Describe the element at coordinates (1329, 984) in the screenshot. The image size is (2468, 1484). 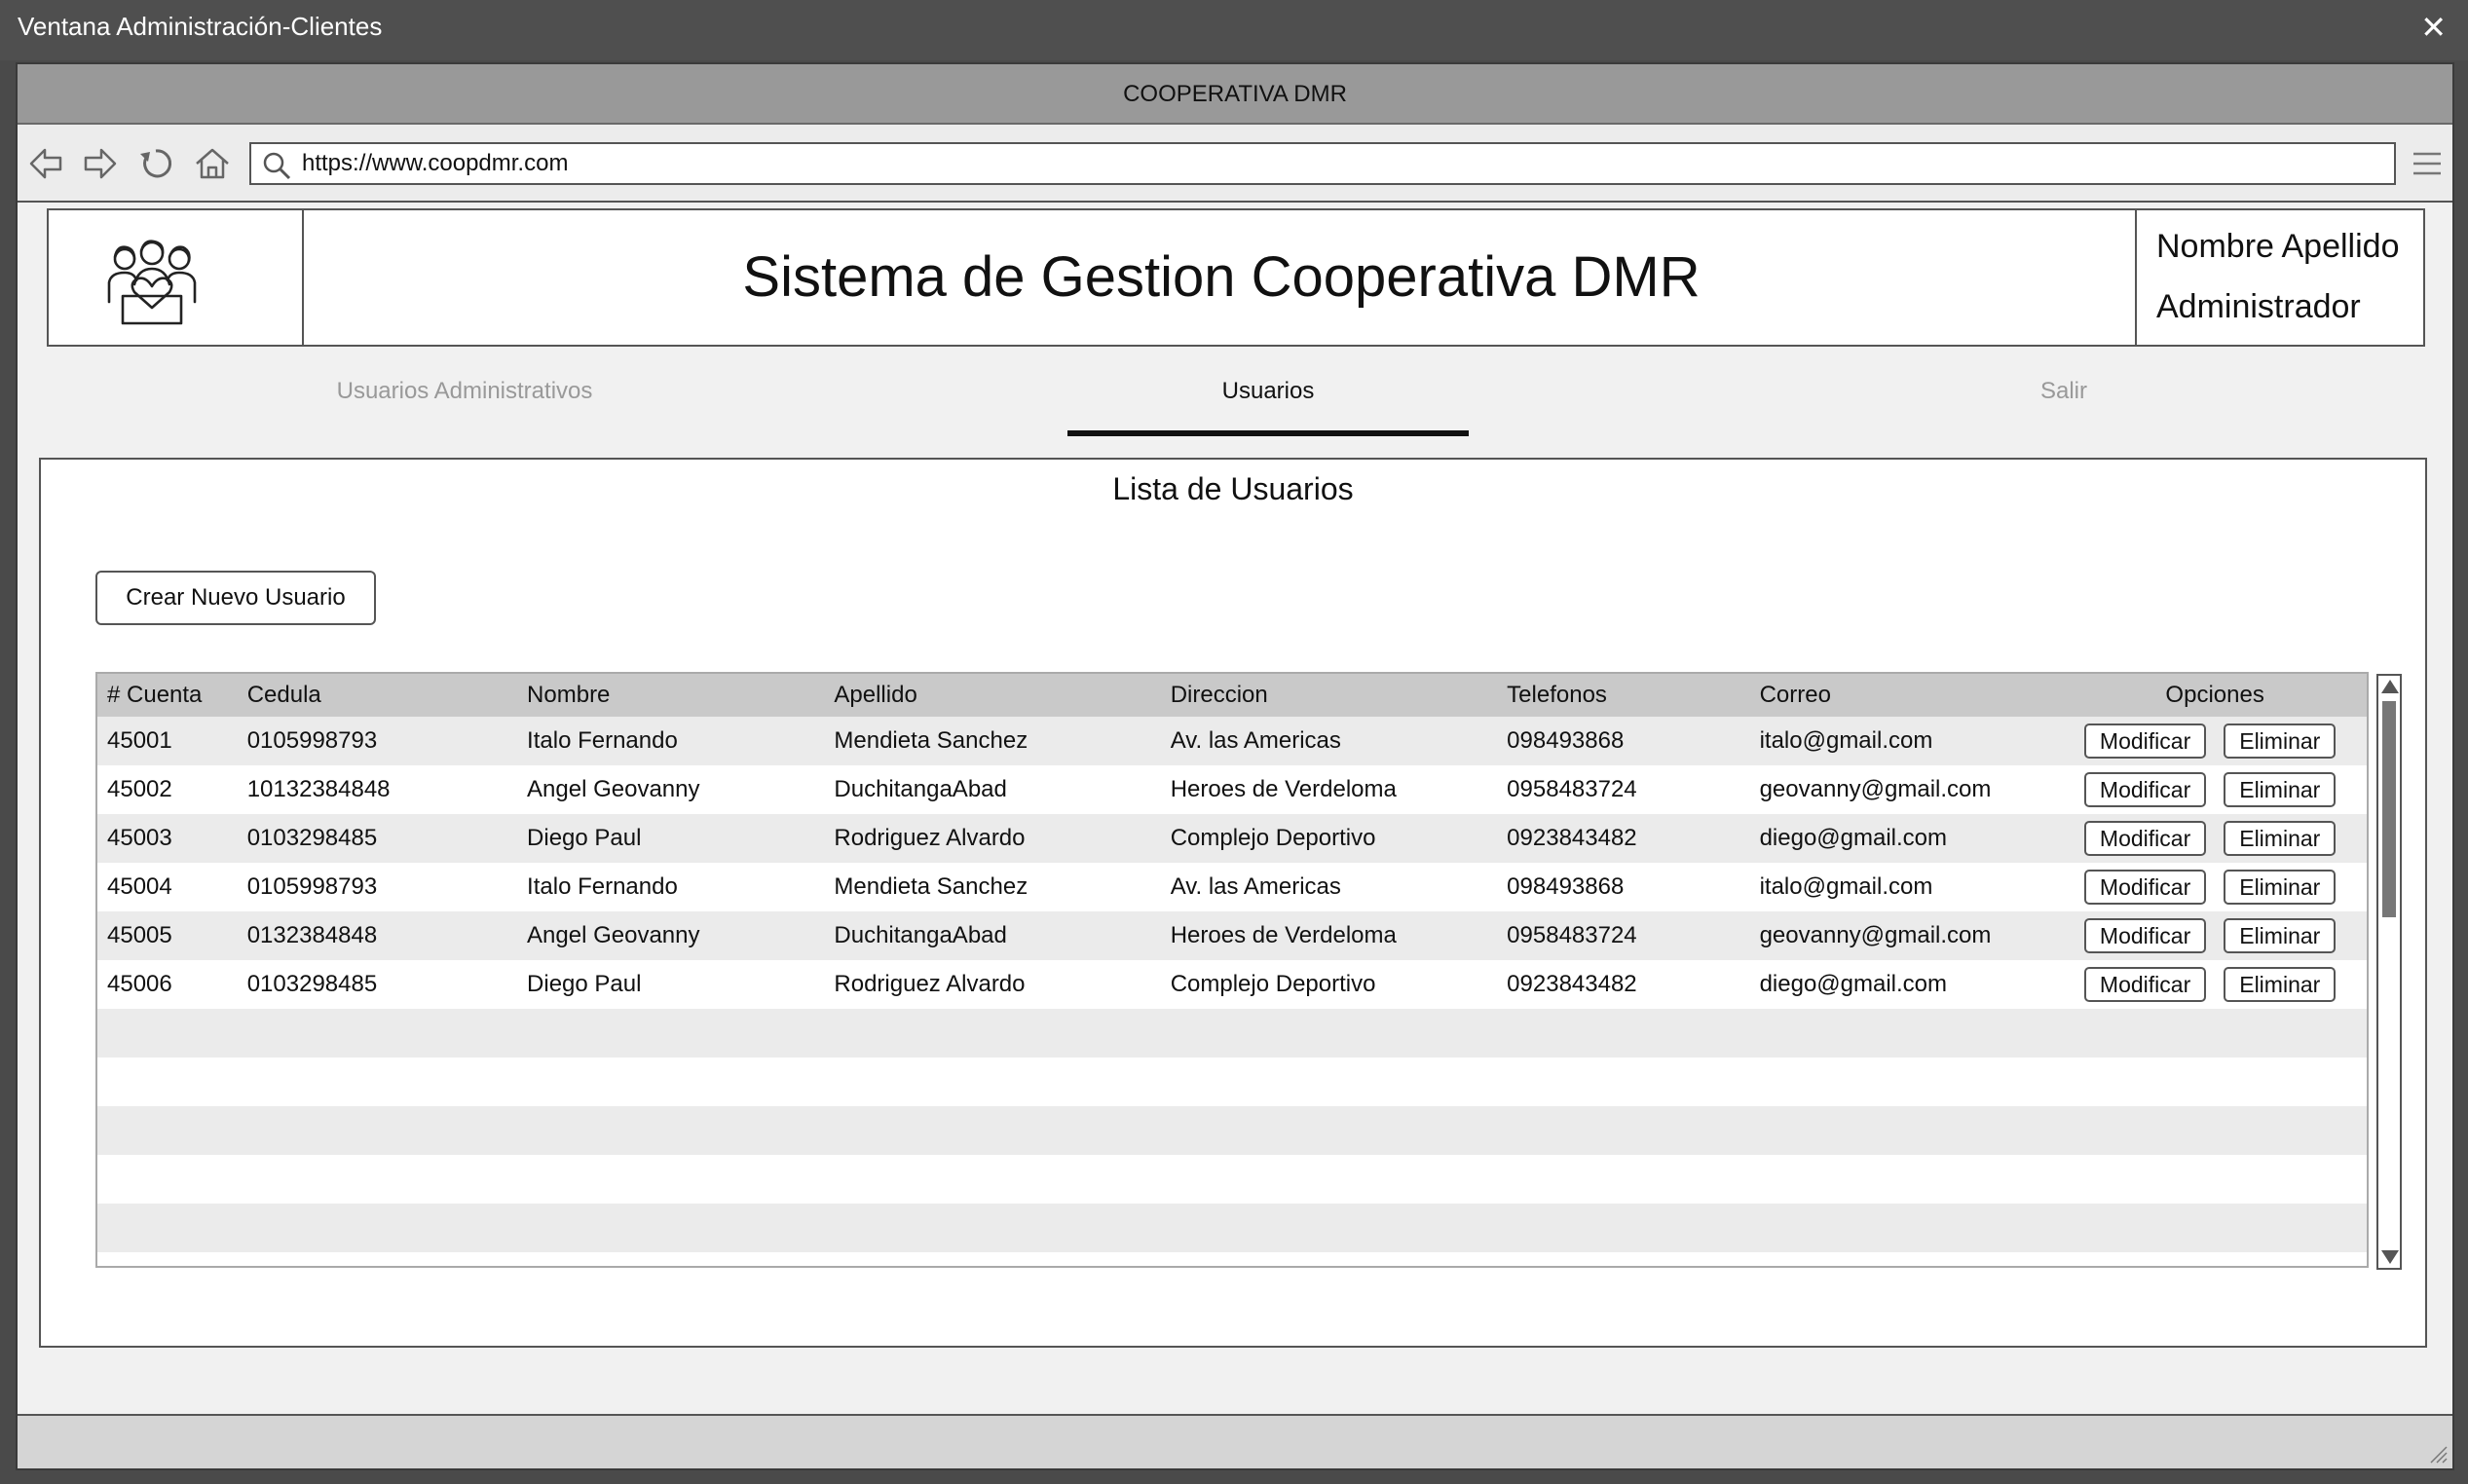
I see `address-cell: Complejo Deportivo` at that location.